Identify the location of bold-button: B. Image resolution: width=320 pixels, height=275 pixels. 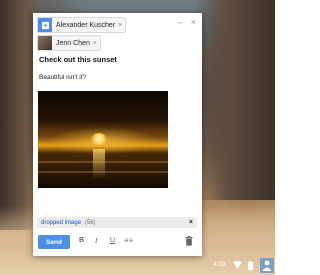
(81, 240).